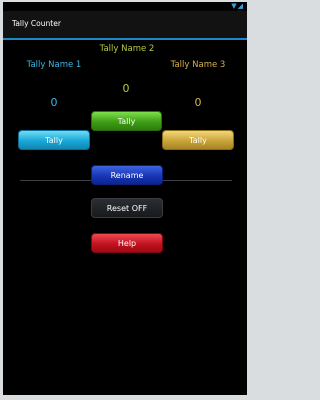 The image size is (320, 400). I want to click on status-bar: ▼◢, so click(125, 6).